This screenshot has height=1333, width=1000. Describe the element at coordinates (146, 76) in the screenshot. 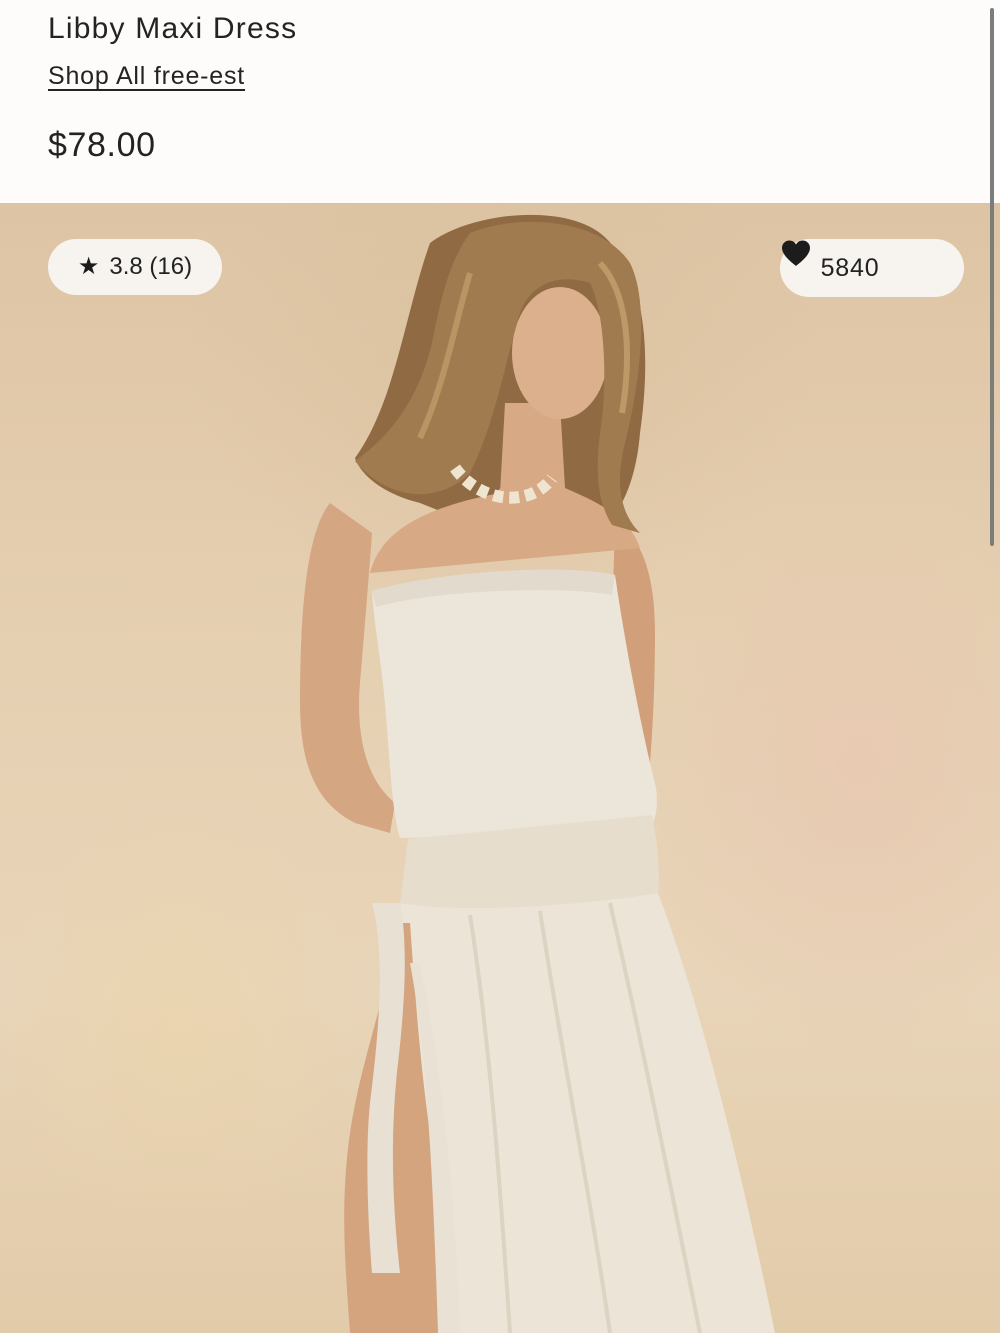

I see `shop-all-link: Shop All free-est` at that location.